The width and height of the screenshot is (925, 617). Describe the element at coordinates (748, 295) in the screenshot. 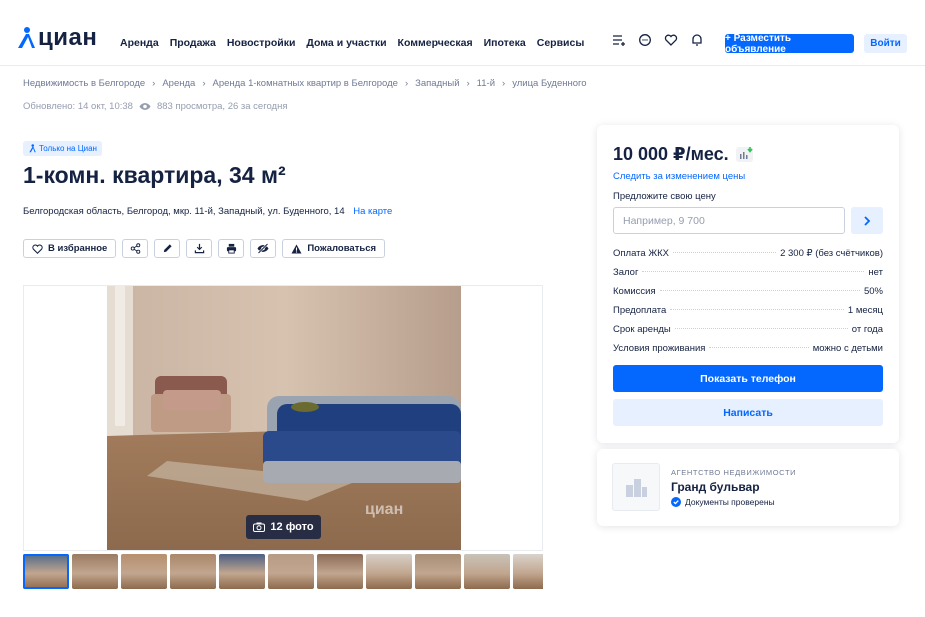

I see `terms-row: Комиссия 50%` at that location.